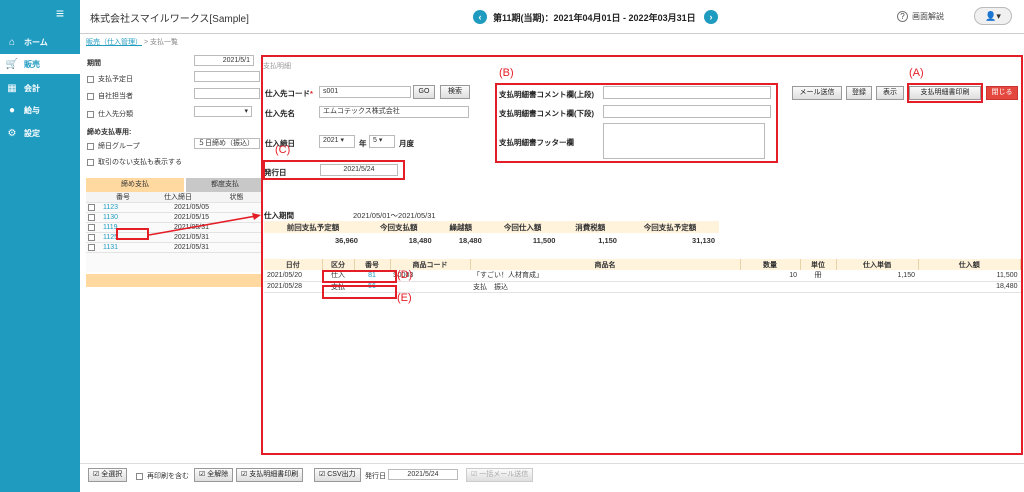 The width and height of the screenshot is (1024, 492). What do you see at coordinates (169, 19) in the screenshot?
I see `company-name: 株式会社スマイルワークス[Sample]` at bounding box center [169, 19].